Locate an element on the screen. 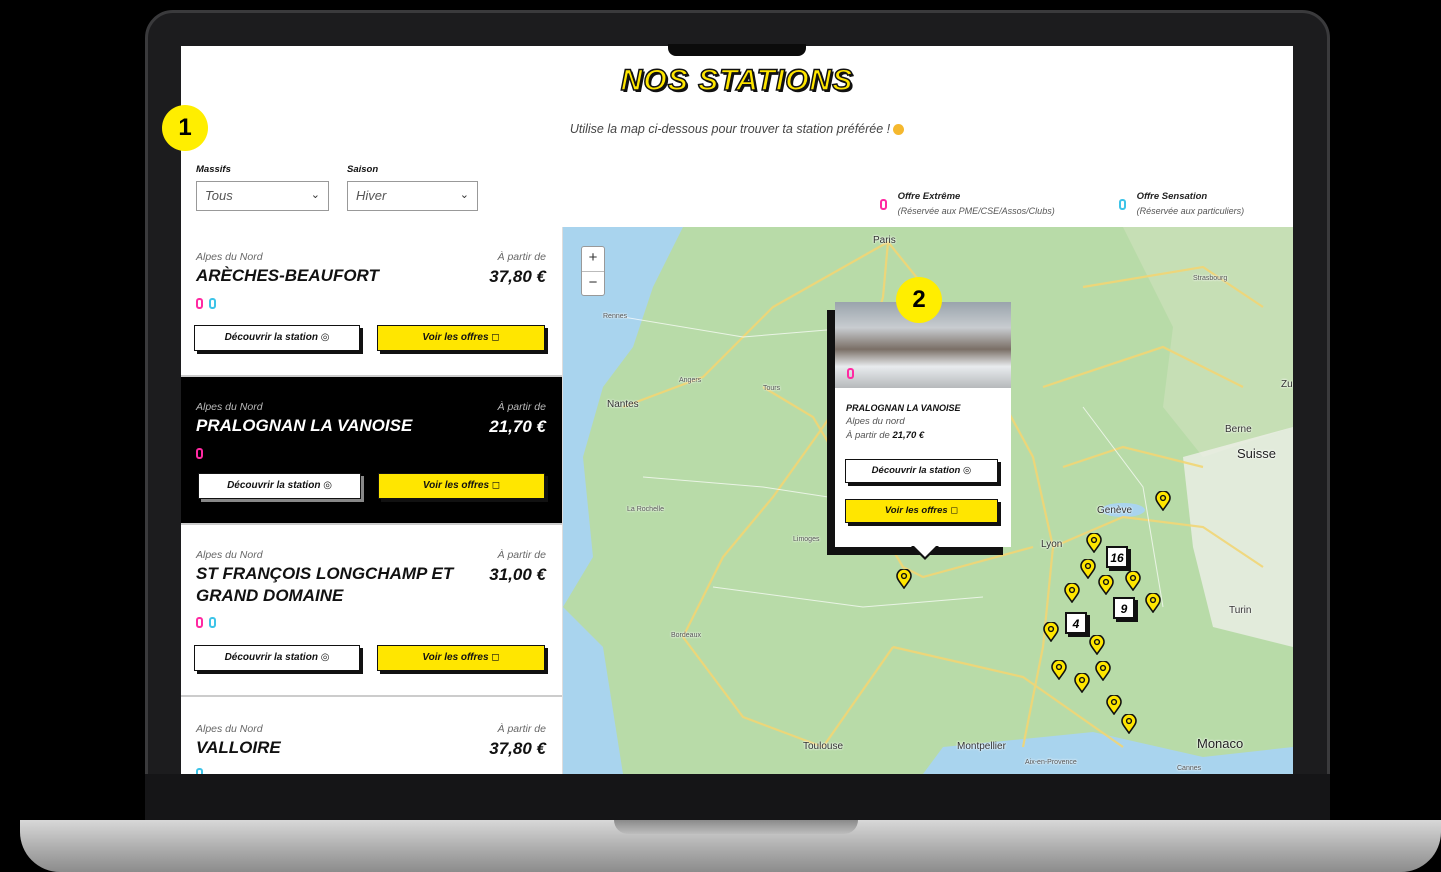  smile-emoji-icon is located at coordinates (899, 130).